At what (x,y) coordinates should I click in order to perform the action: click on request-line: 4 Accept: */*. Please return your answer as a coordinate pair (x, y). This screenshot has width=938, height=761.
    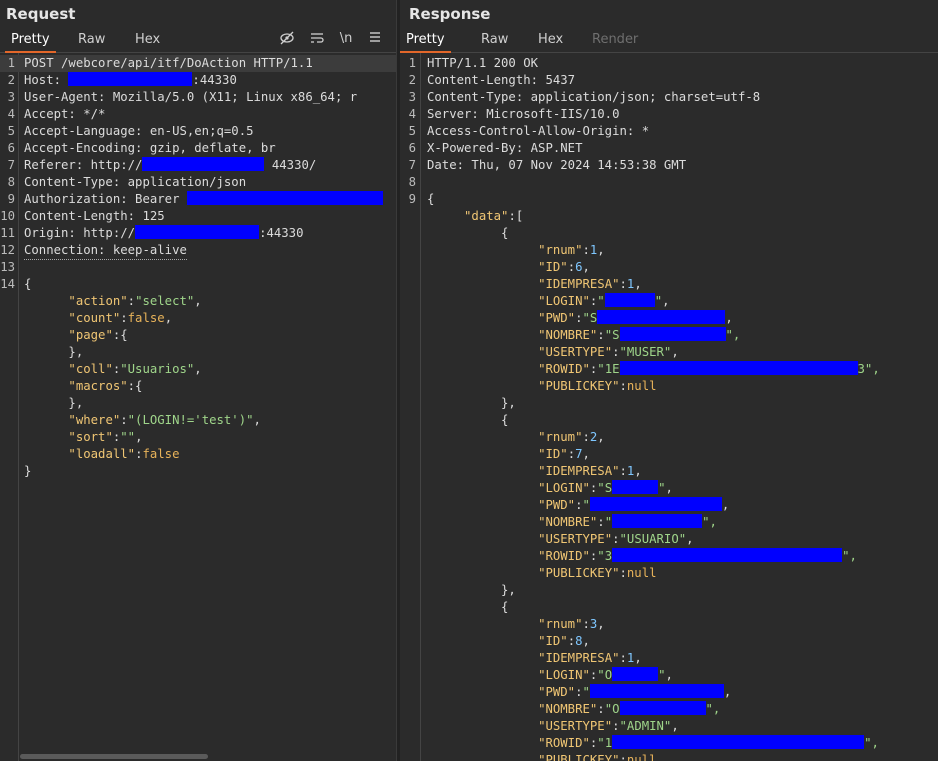
    Looking at the image, I should click on (56, 114).